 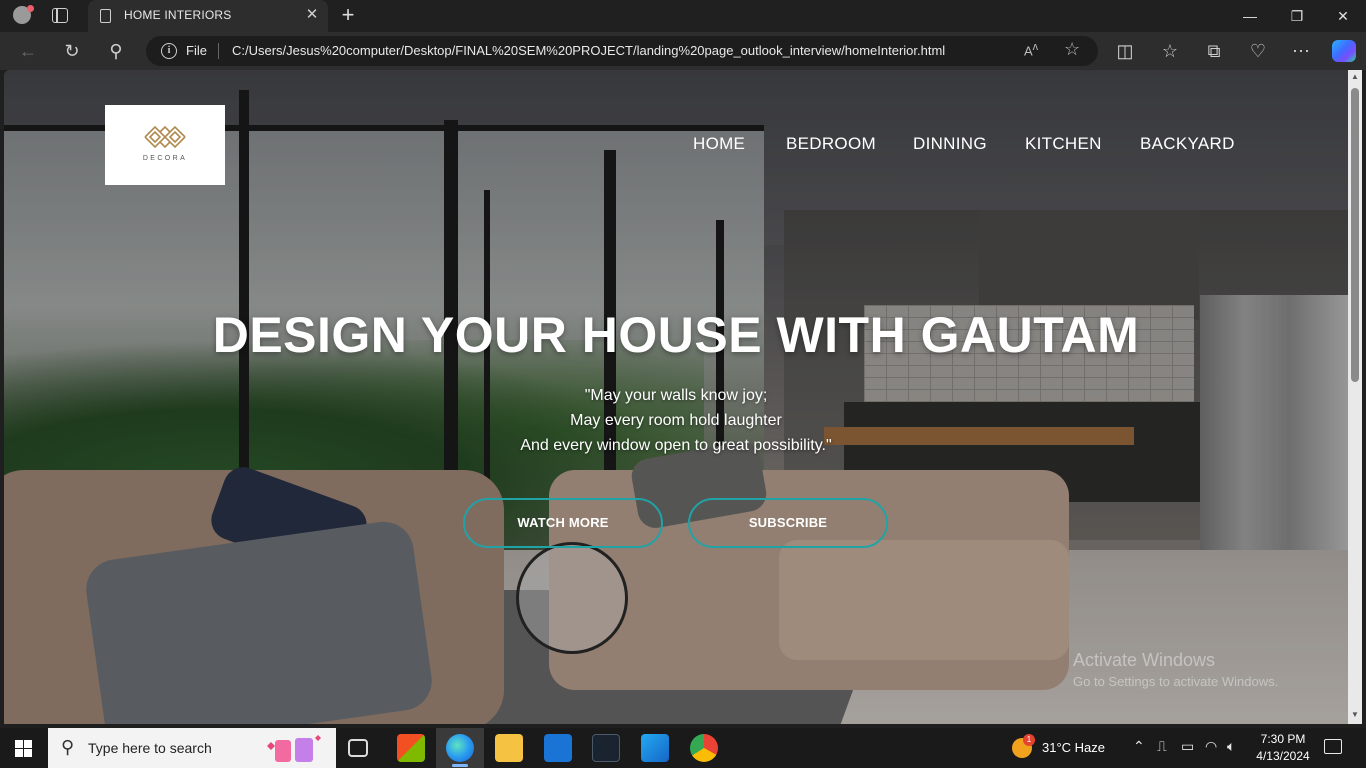 I want to click on back-arrow-icon: ←, so click(x=28, y=51).